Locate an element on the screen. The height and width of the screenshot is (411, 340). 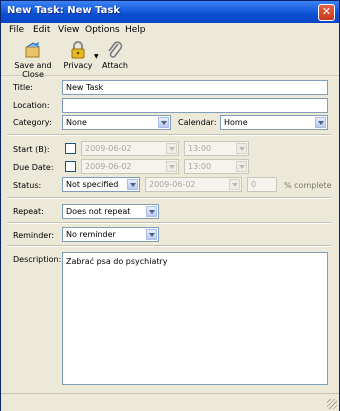
category-select: None is located at coordinates (116, 122).